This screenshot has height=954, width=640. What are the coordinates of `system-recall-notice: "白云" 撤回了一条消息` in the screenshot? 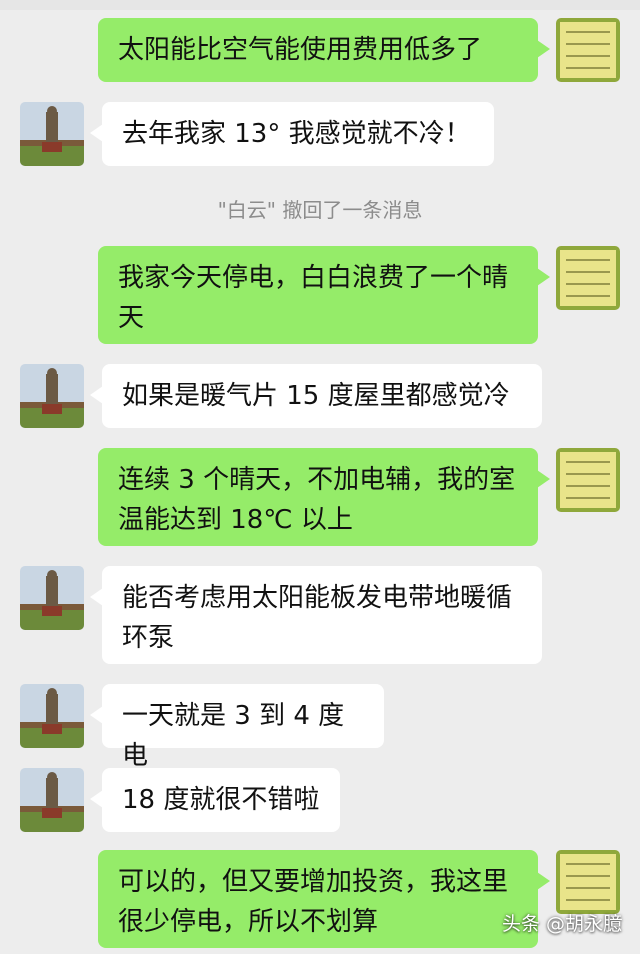 It's located at (320, 210).